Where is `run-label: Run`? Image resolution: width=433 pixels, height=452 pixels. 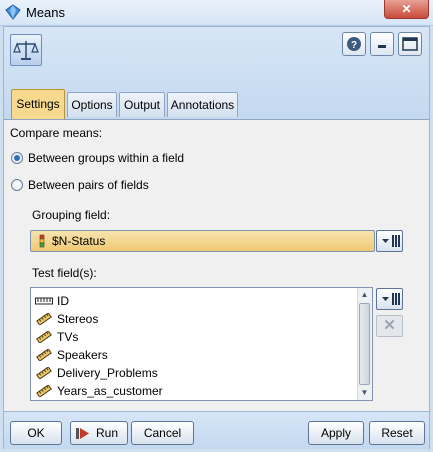
run-label: Run is located at coordinates (107, 433).